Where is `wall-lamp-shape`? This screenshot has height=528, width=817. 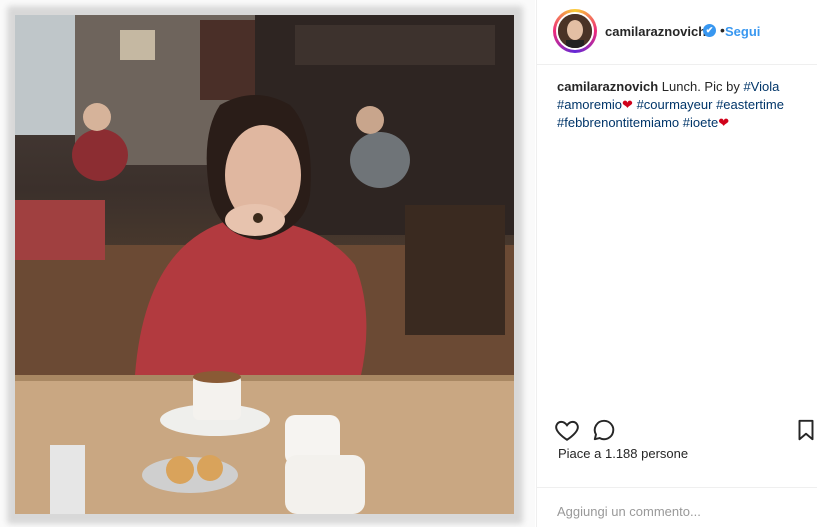 wall-lamp-shape is located at coordinates (137, 45).